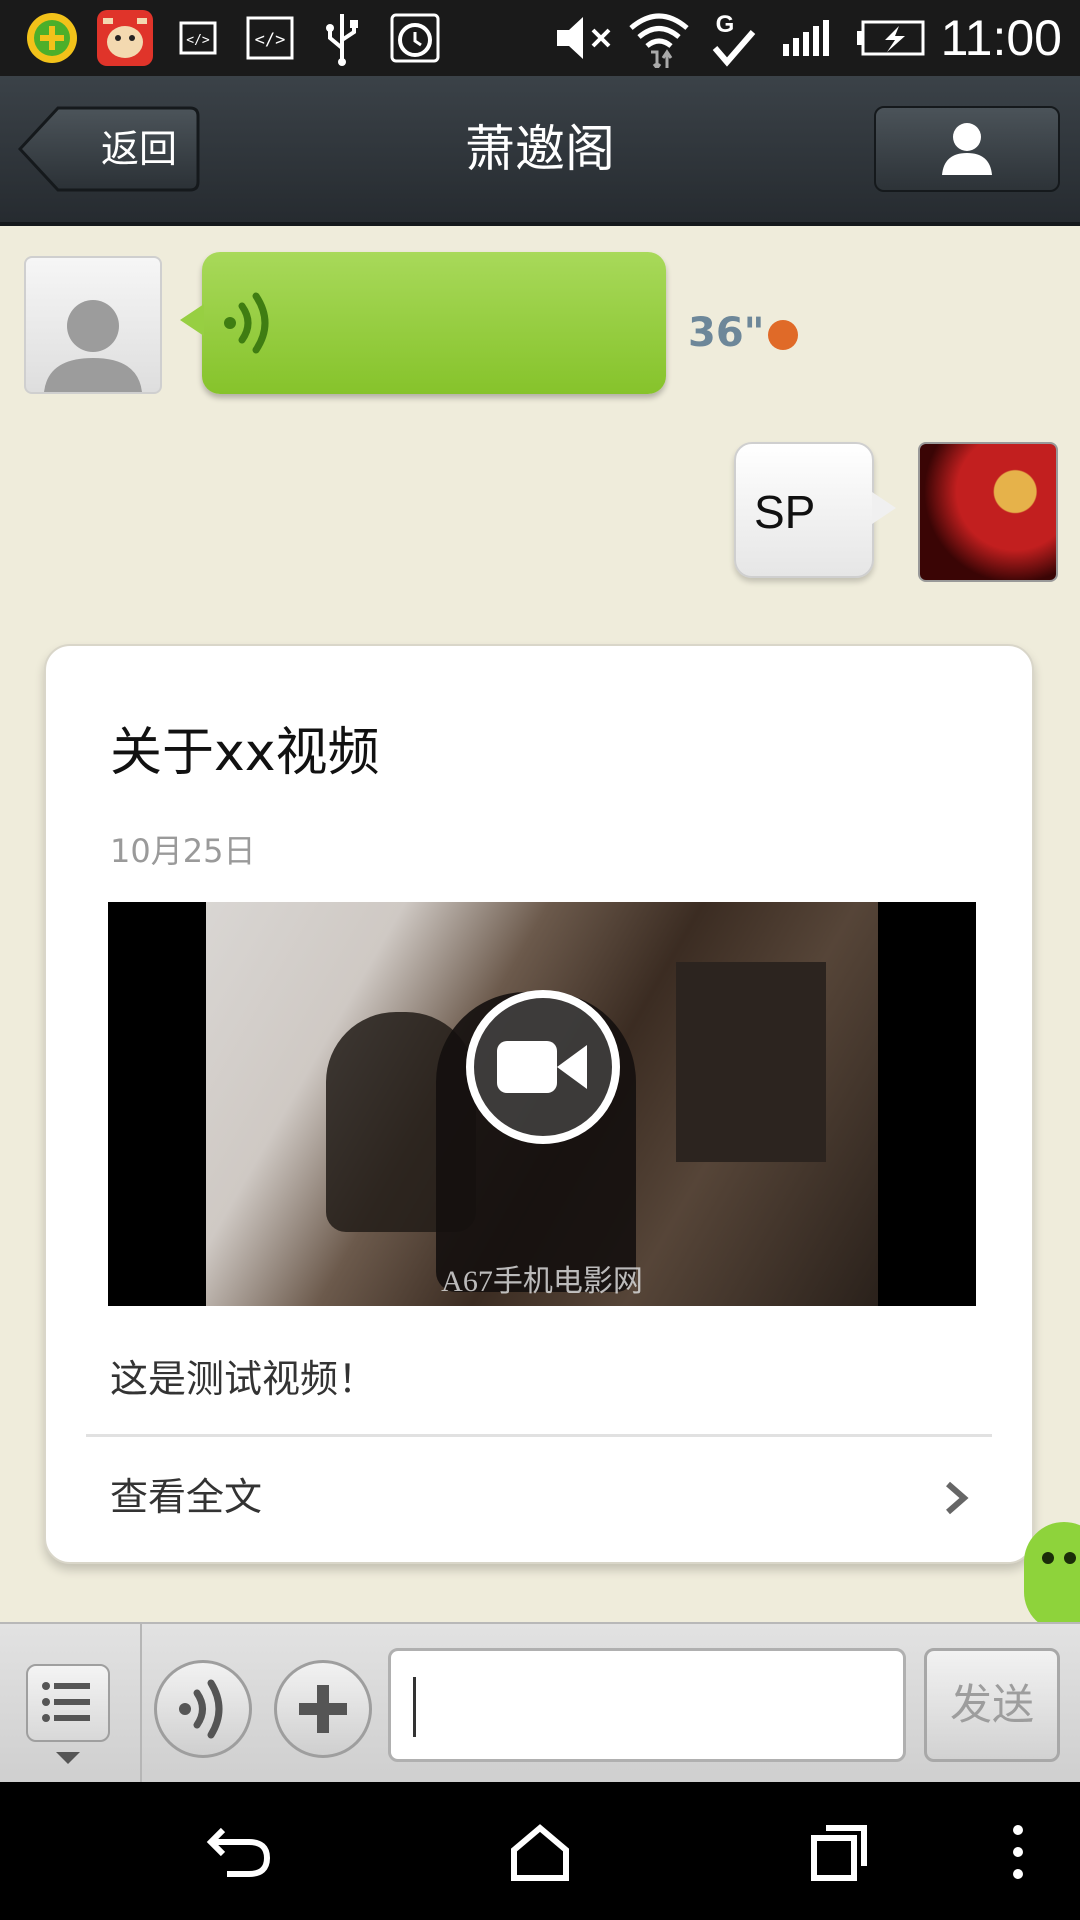  What do you see at coordinates (725, 24) in the screenshot?
I see `svg-text: G` at bounding box center [725, 24].